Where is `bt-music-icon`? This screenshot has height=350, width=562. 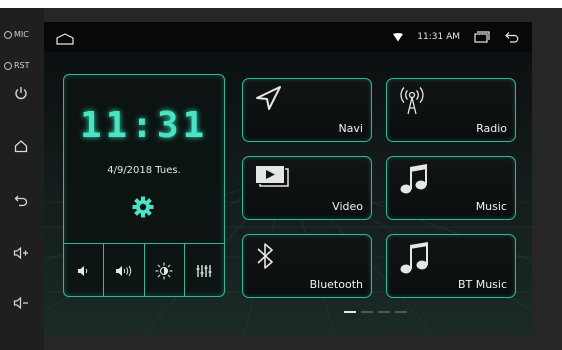
bt-music-icon is located at coordinates (414, 258).